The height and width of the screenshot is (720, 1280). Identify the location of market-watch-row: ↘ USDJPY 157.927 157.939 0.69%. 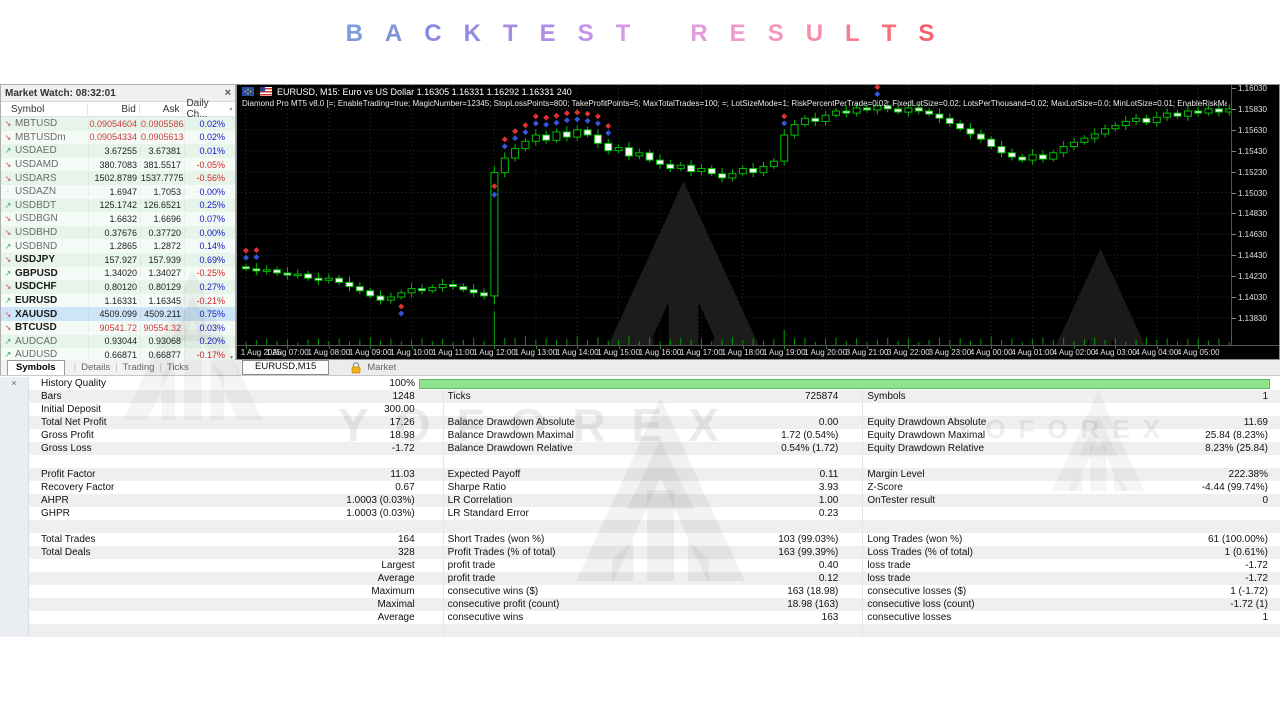
(118, 259).